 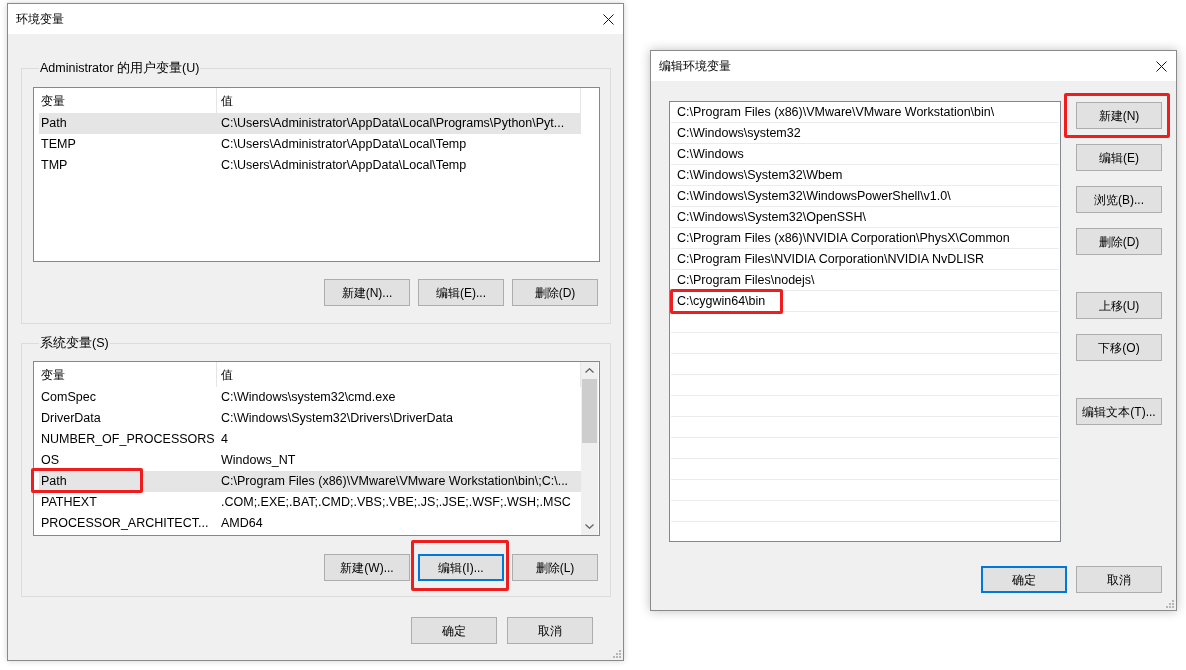 I want to click on table-cell-text: 4, so click(x=224, y=440).